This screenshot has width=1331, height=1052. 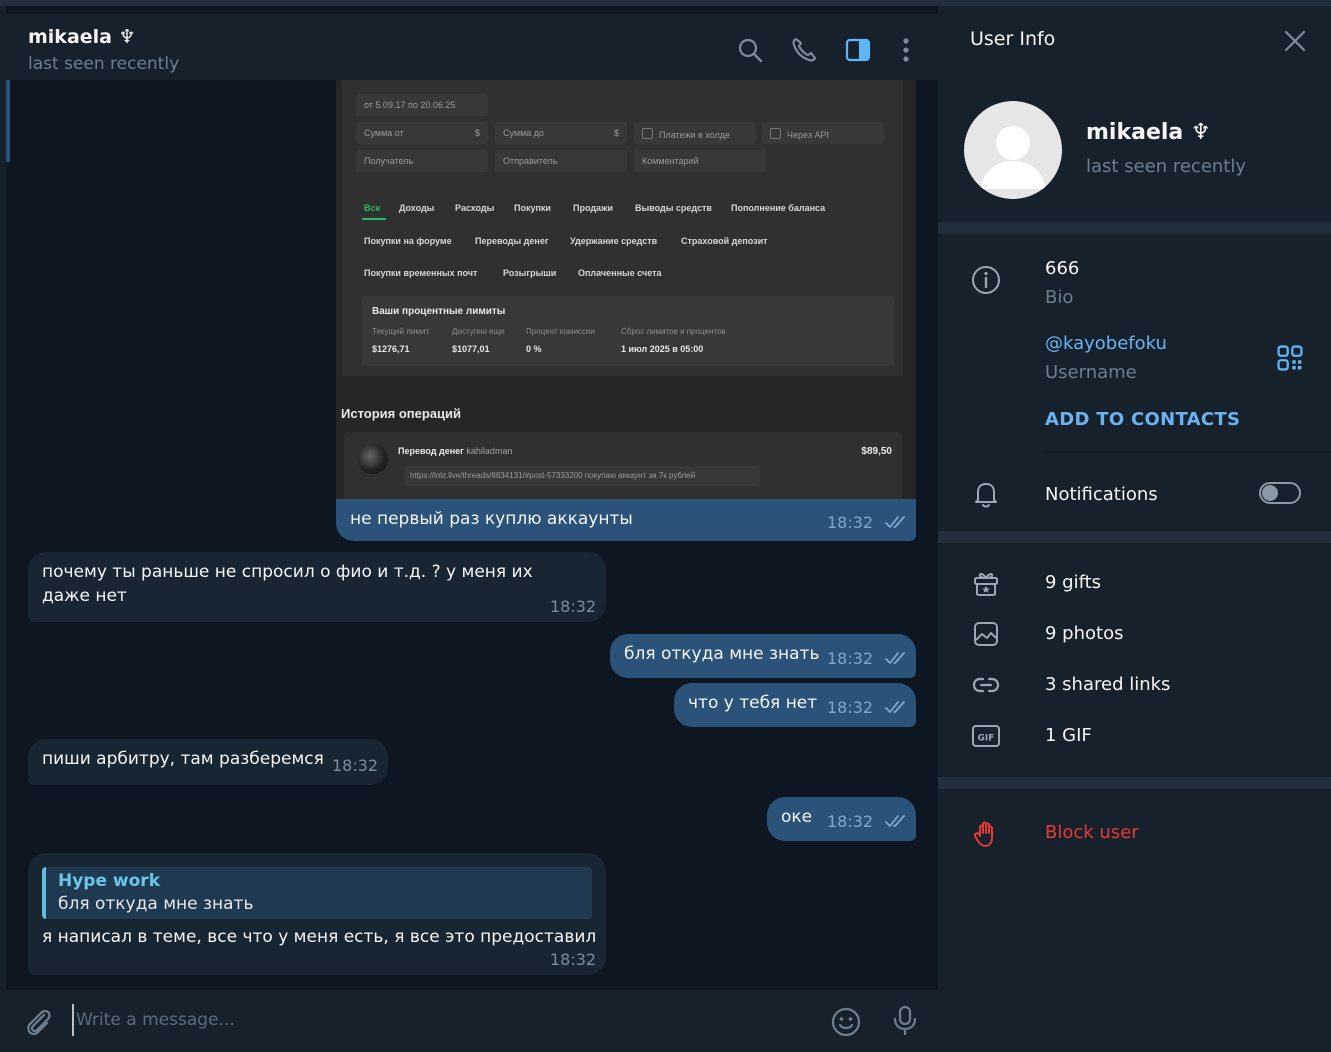 What do you see at coordinates (905, 1020) in the screenshot?
I see `microphone-icon` at bounding box center [905, 1020].